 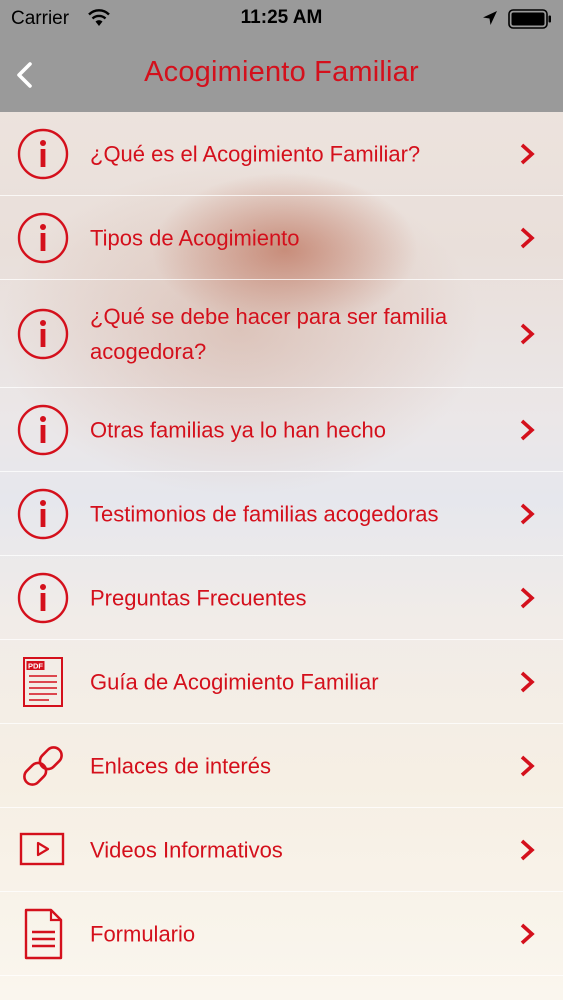 What do you see at coordinates (234, 681) in the screenshot?
I see `menu-item-label: Guía de Acogimiento Familiar` at bounding box center [234, 681].